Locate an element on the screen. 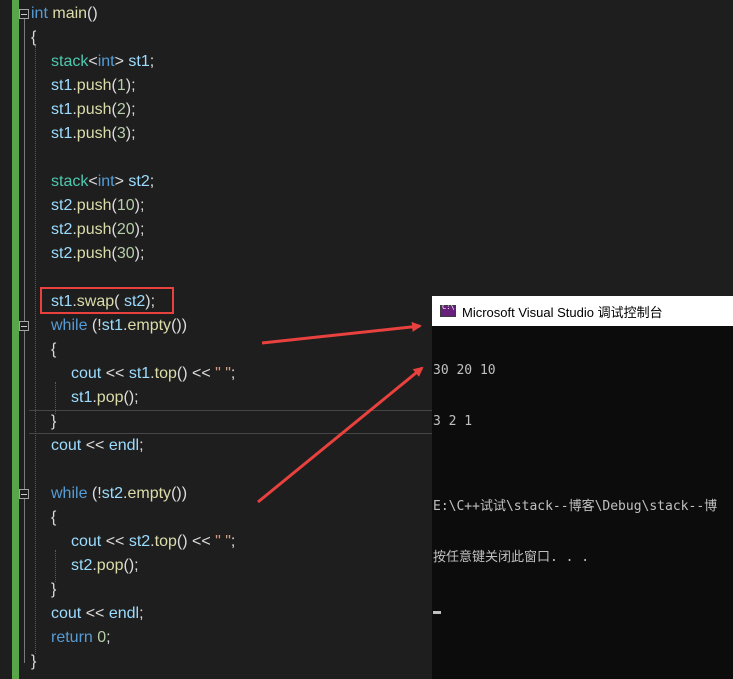  swap-highlight-box is located at coordinates (107, 300).